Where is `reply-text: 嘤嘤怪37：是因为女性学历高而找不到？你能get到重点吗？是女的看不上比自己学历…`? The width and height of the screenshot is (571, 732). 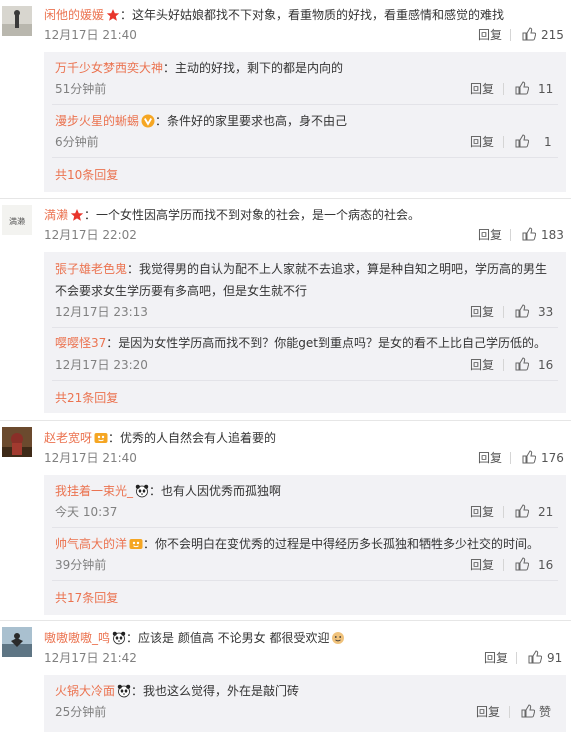 reply-text: 嘤嘤怪37：是因为女性学历高而找不到？你能get到重点吗？是女的看不上比自己学历… is located at coordinates (300, 343).